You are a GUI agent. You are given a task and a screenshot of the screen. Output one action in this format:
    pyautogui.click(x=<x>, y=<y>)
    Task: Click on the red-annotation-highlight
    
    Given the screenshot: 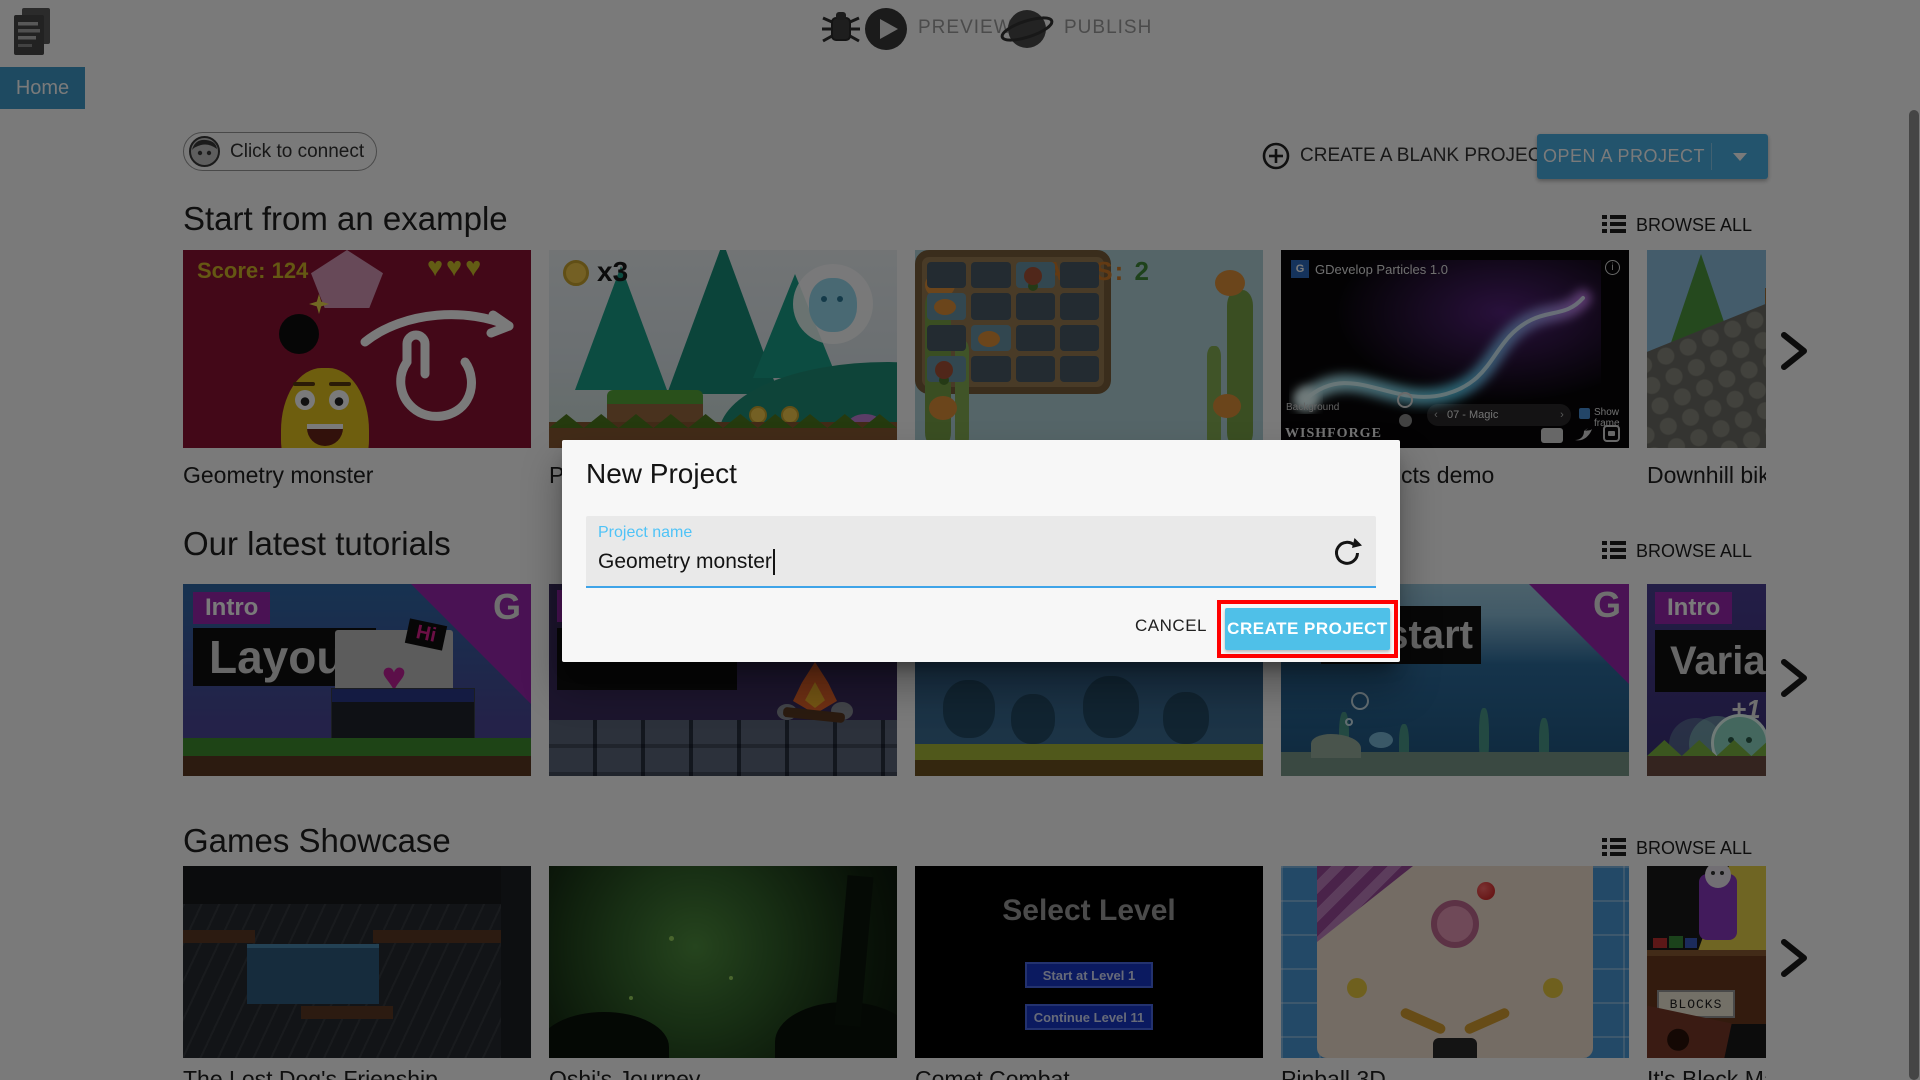 What is the action you would take?
    pyautogui.click(x=1307, y=629)
    